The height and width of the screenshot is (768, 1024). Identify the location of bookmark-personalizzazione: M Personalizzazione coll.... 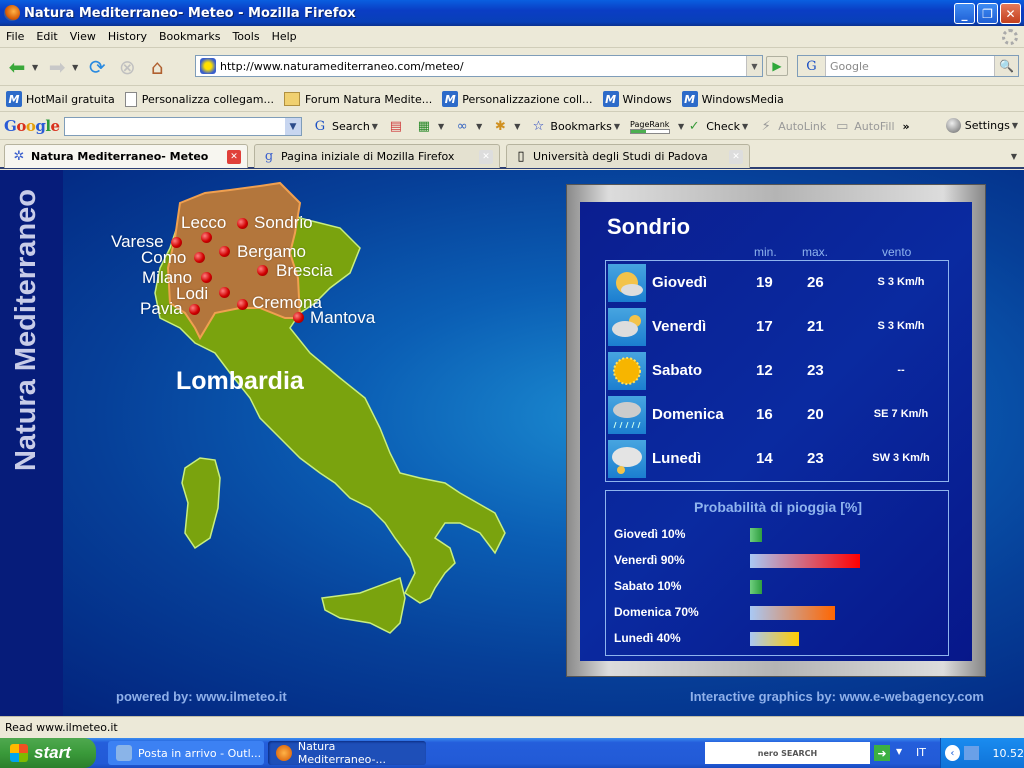
(517, 99).